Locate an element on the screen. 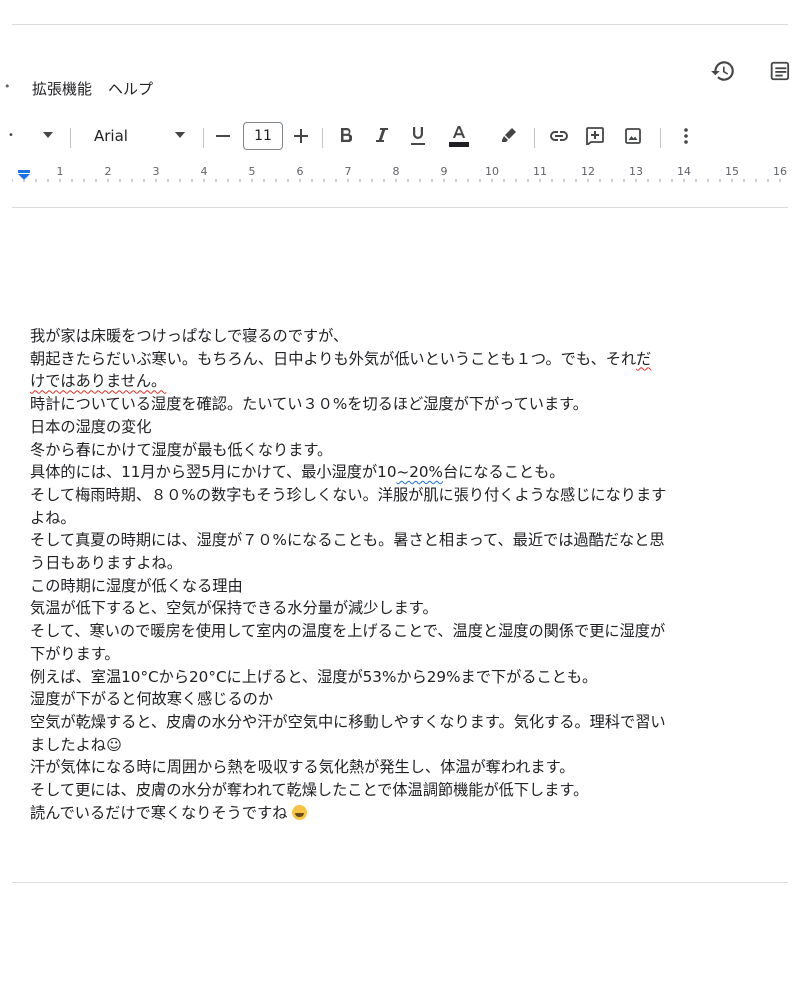  grammar-suggestion-text: ~20% is located at coordinates (420, 472).